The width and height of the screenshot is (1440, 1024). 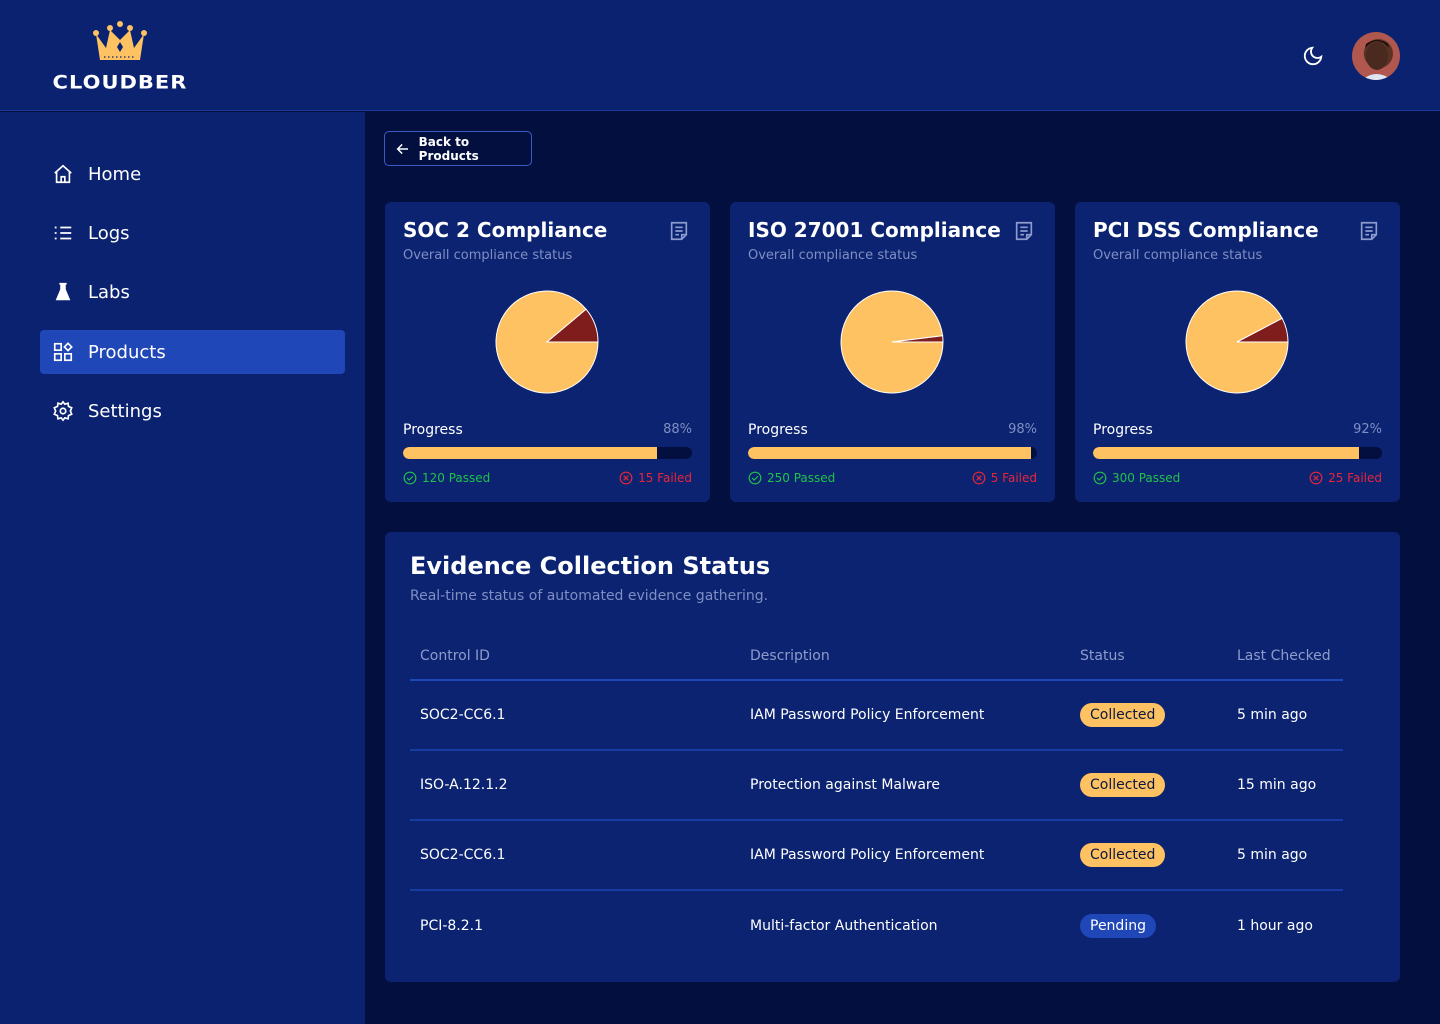 I want to click on column-header: Status, so click(x=1148, y=656).